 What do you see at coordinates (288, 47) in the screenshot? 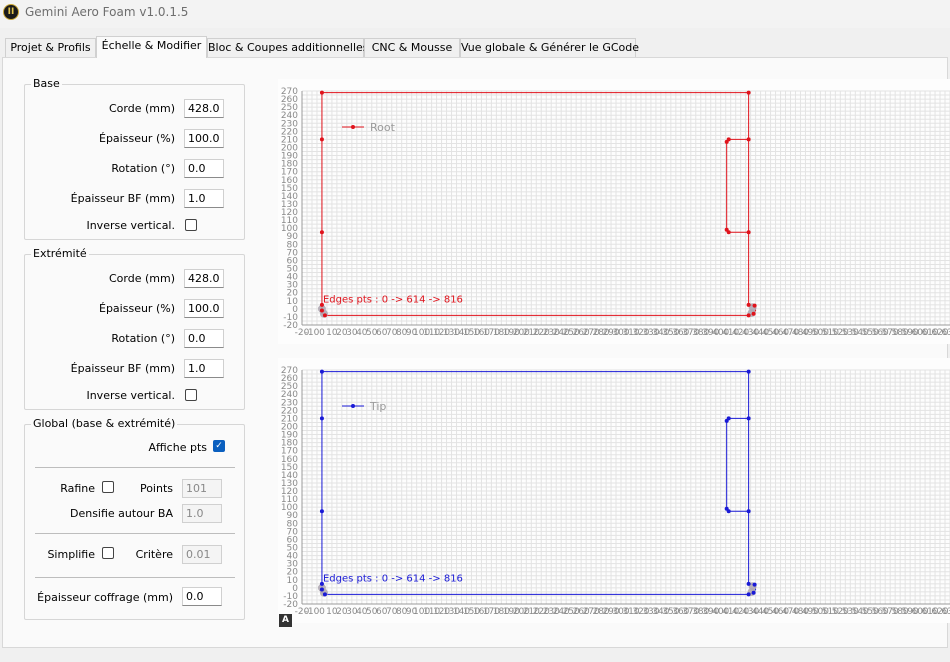
I see `tab-bloc-coupes: Bloc & Coupes additionnelles` at bounding box center [288, 47].